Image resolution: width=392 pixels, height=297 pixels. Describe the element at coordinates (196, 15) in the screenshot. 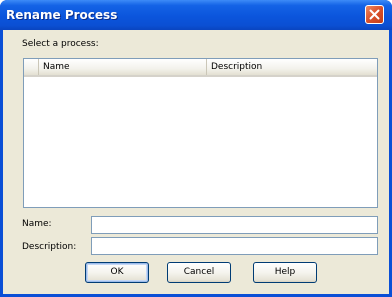

I see `title-bar: Rename Process` at that location.